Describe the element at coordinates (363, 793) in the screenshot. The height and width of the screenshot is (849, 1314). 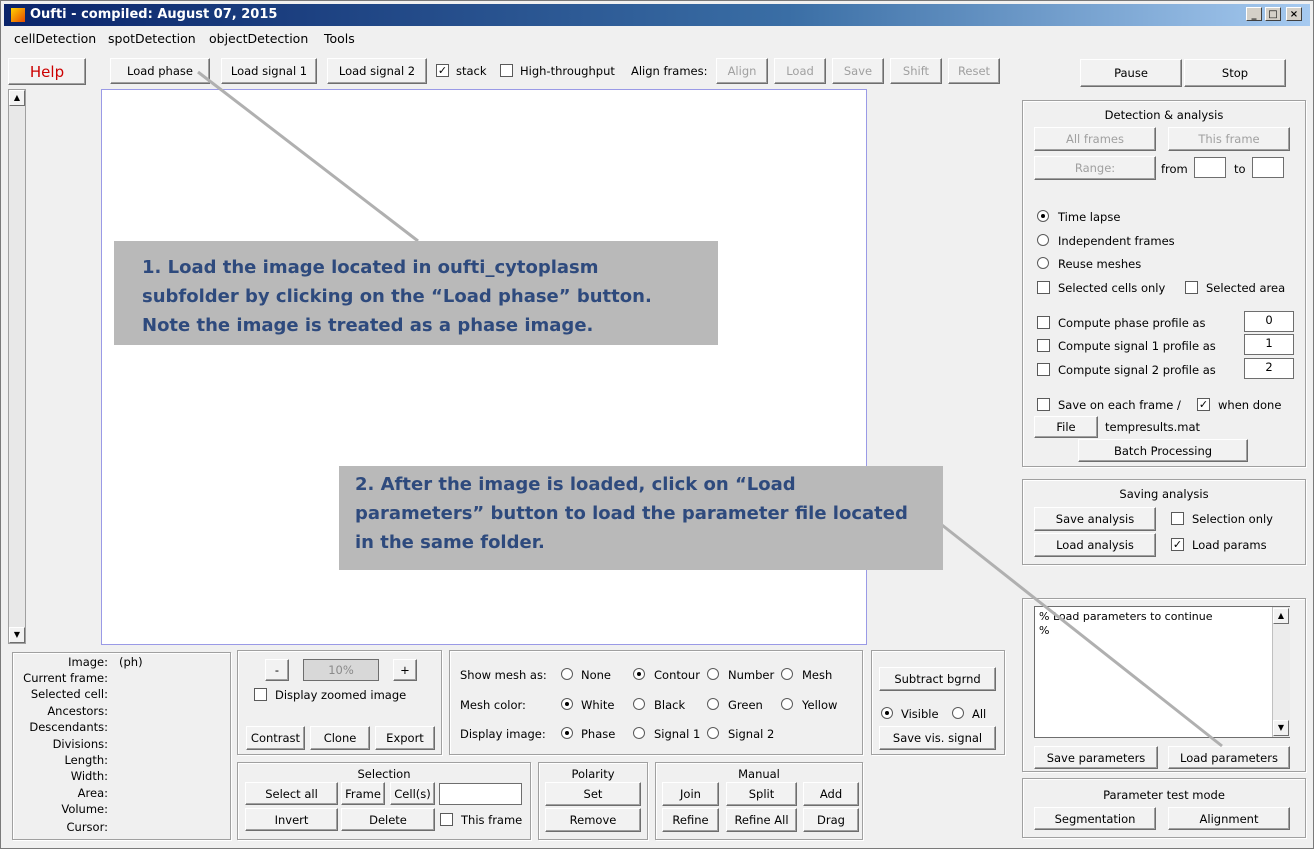
I see `select-frame-button: Frame` at that location.